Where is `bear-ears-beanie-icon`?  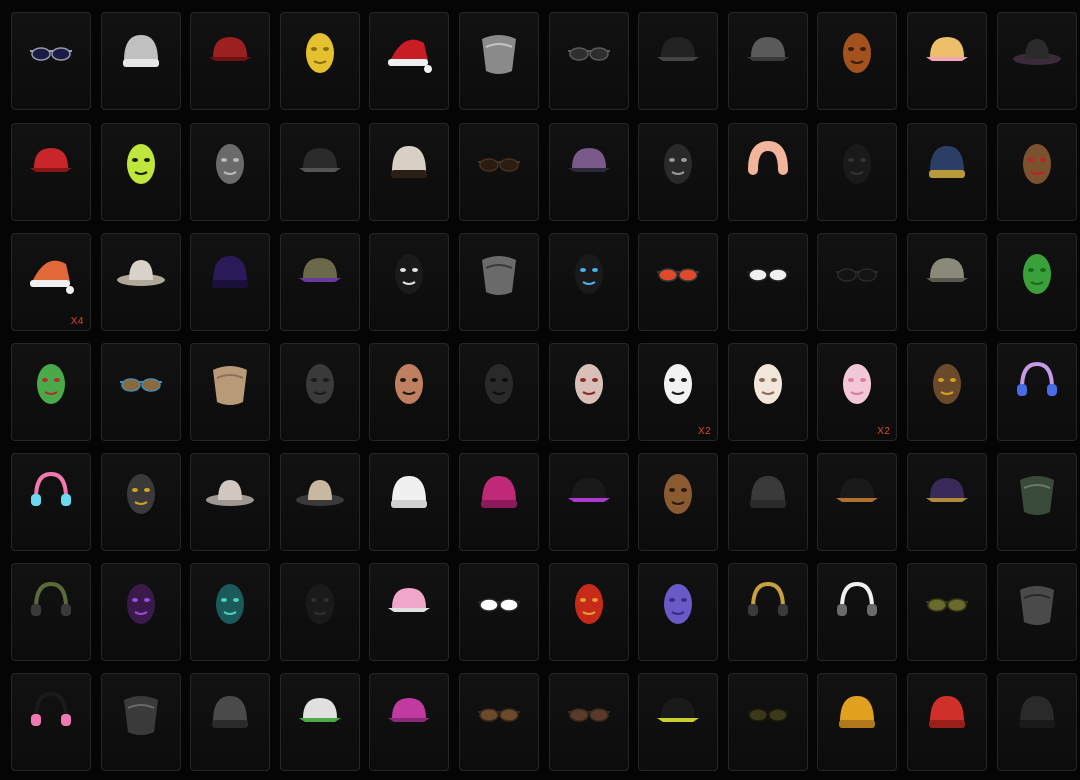 bear-ears-beanie-icon is located at coordinates (409, 493).